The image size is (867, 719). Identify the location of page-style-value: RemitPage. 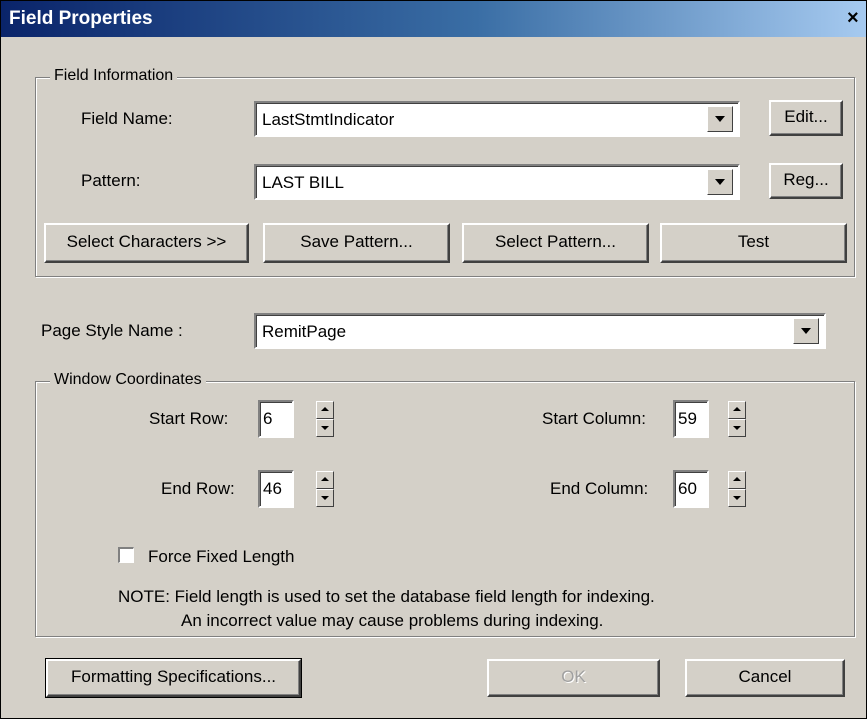
(304, 331).